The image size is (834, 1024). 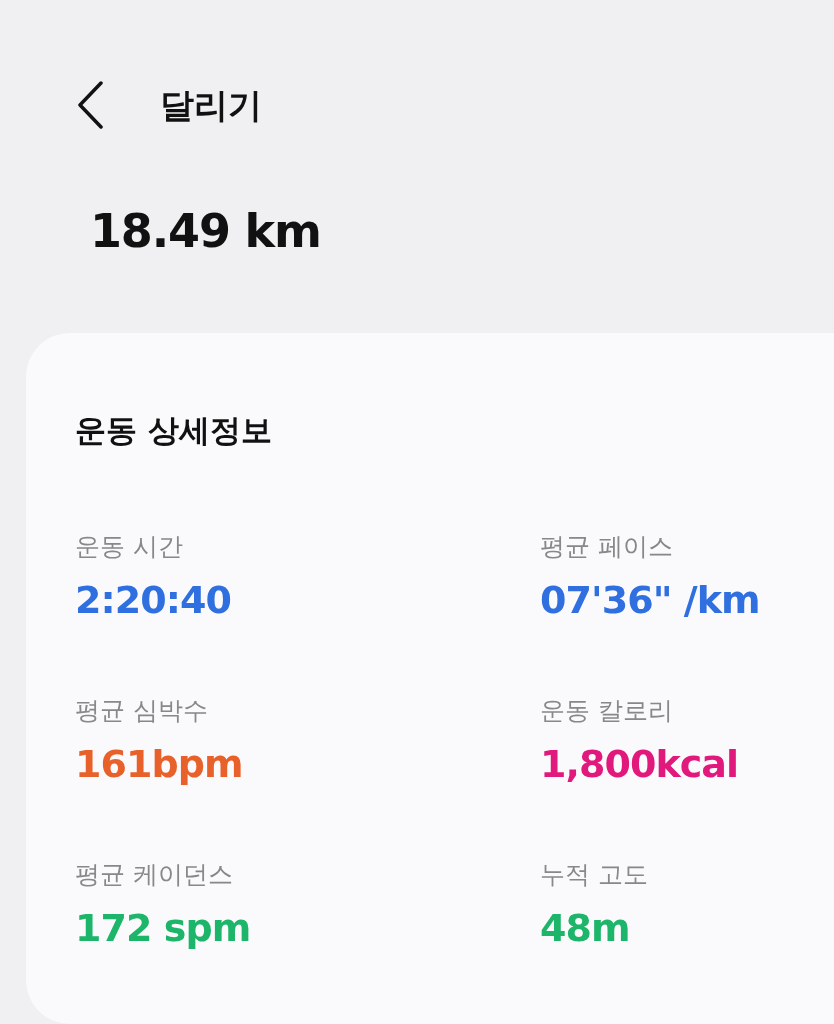 I want to click on stat-label: 운동 칼로리, so click(x=607, y=711).